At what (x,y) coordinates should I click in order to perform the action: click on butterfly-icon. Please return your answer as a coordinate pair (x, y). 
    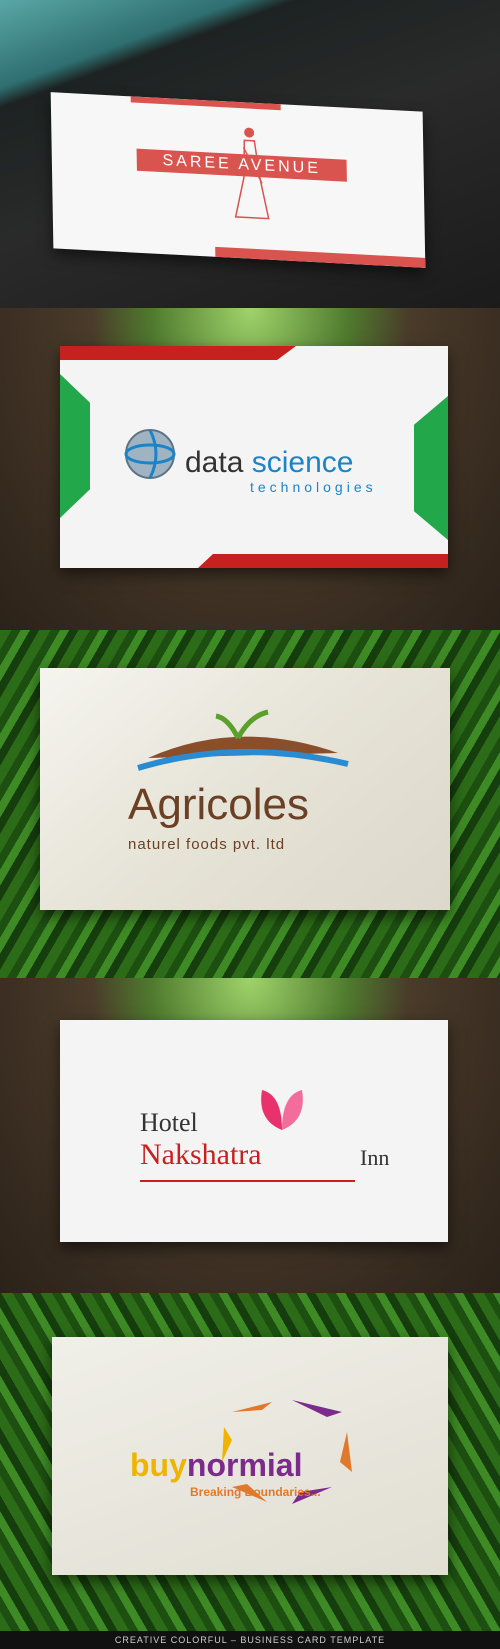
    Looking at the image, I should click on (282, 1110).